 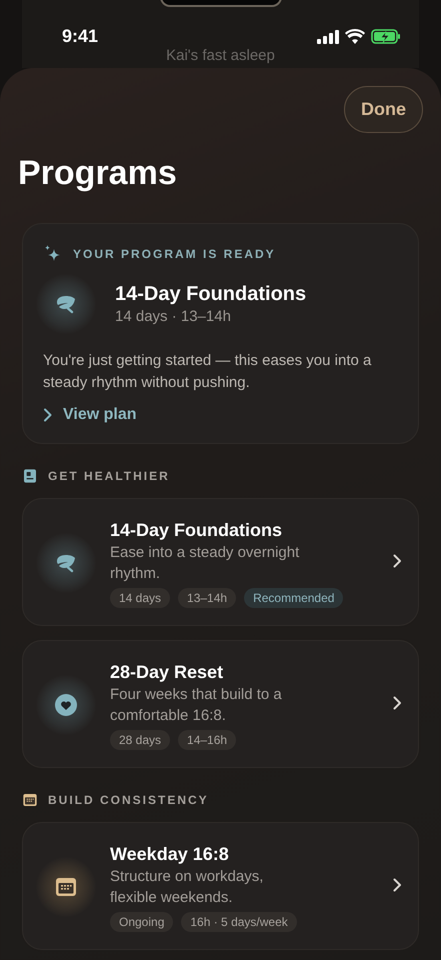 I want to click on tag: 14–16h, so click(x=207, y=740).